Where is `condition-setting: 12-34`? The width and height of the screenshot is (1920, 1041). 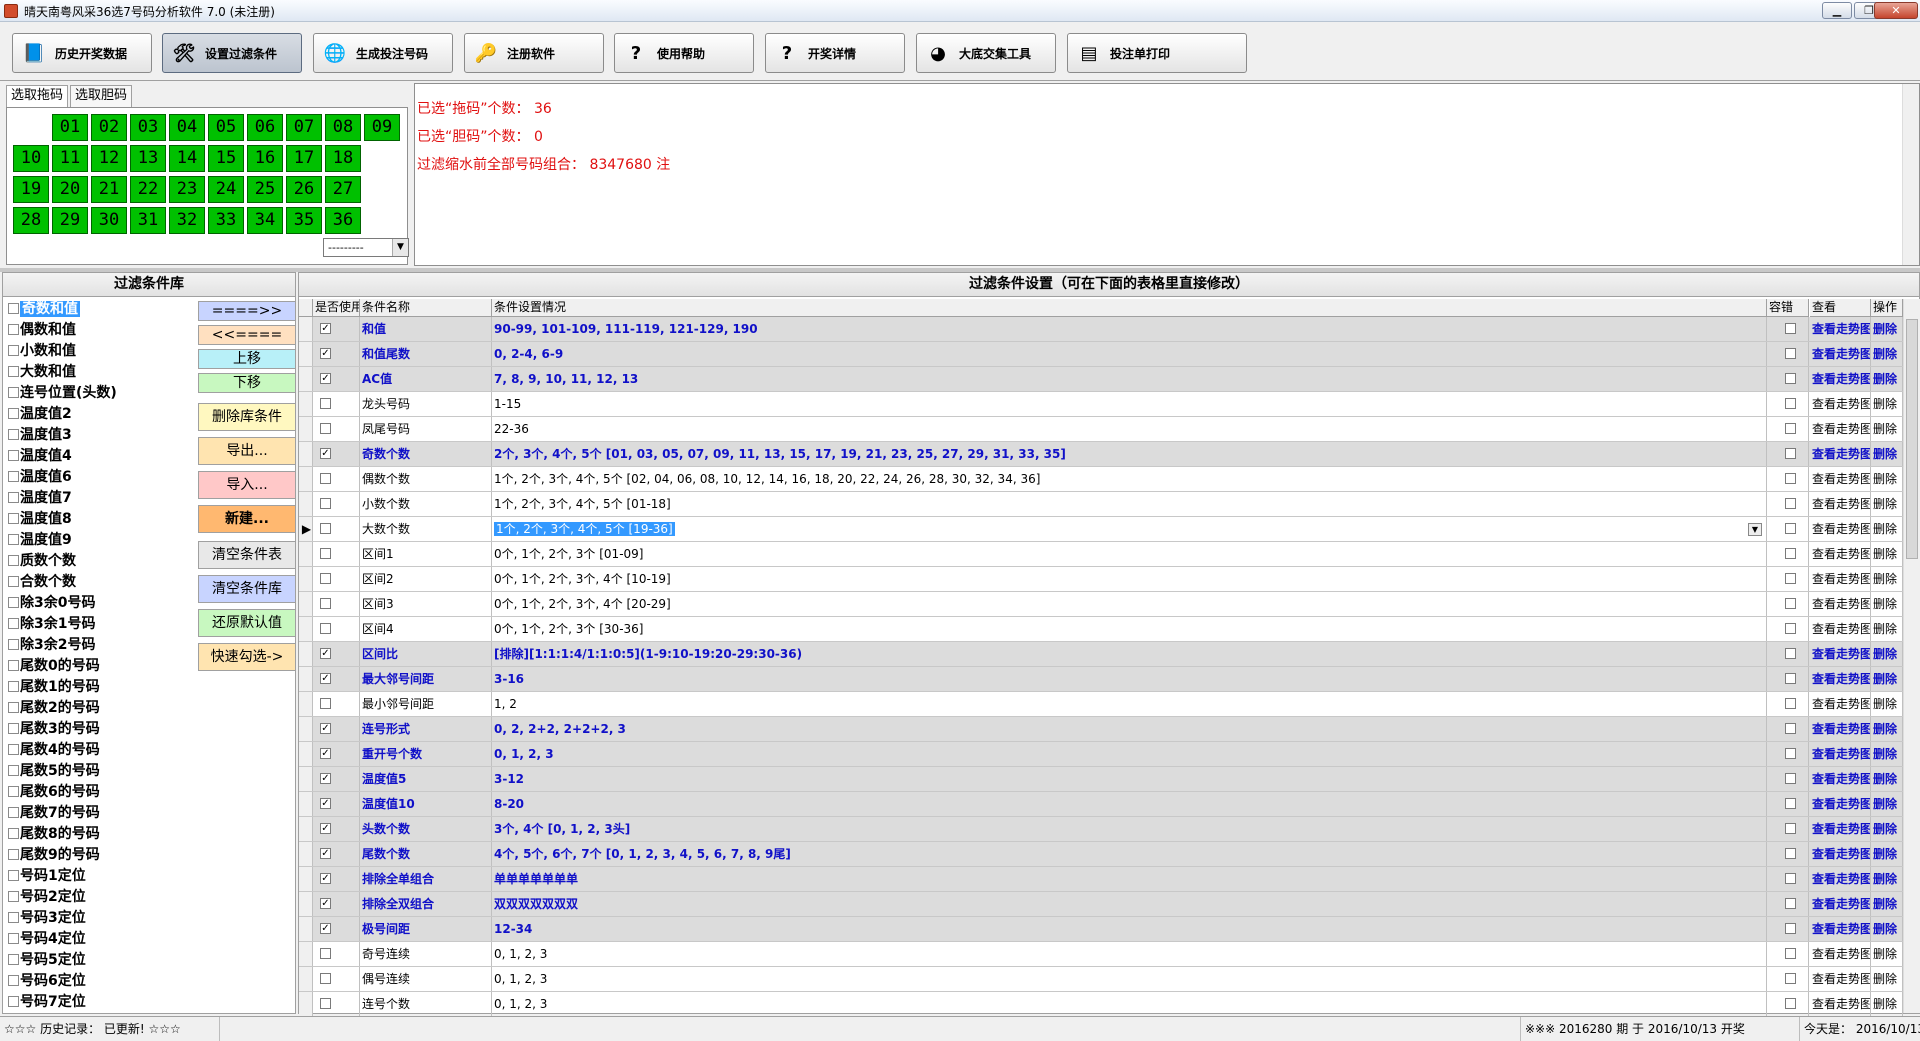 condition-setting: 12-34 is located at coordinates (1129, 929).